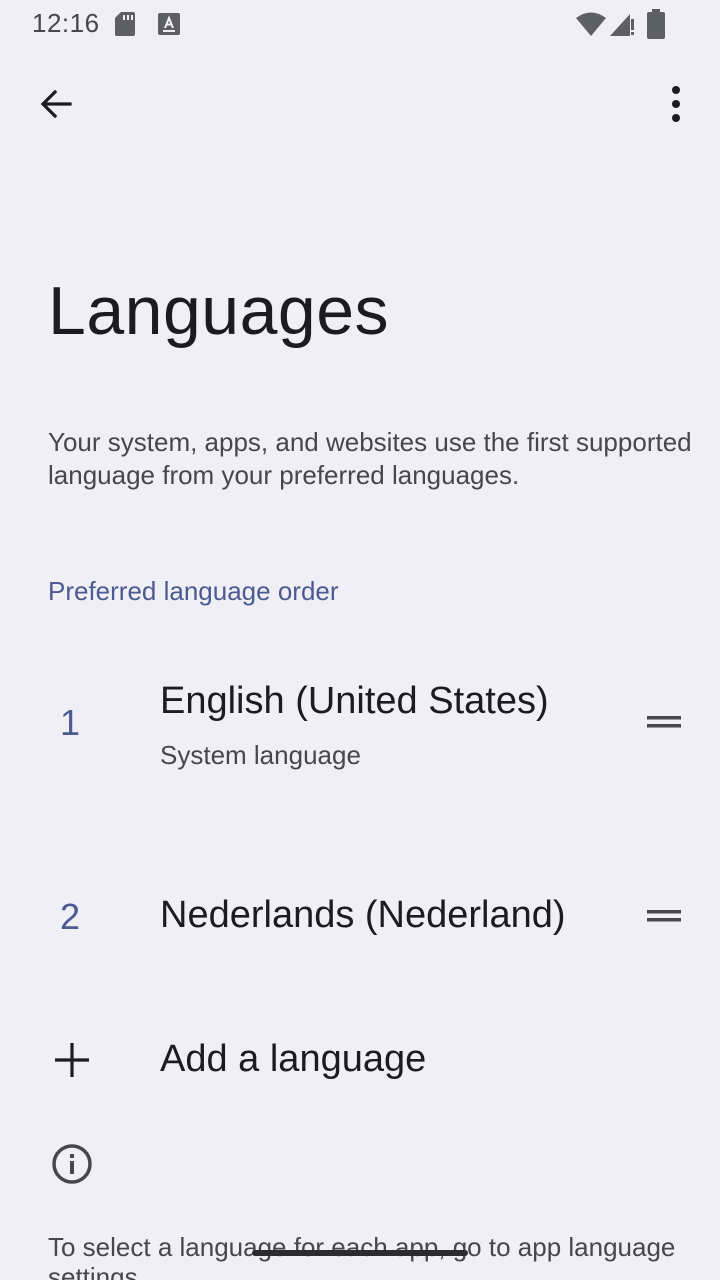 This screenshot has height=1280, width=720. I want to click on add-language-button: Add a language, so click(360, 1062).